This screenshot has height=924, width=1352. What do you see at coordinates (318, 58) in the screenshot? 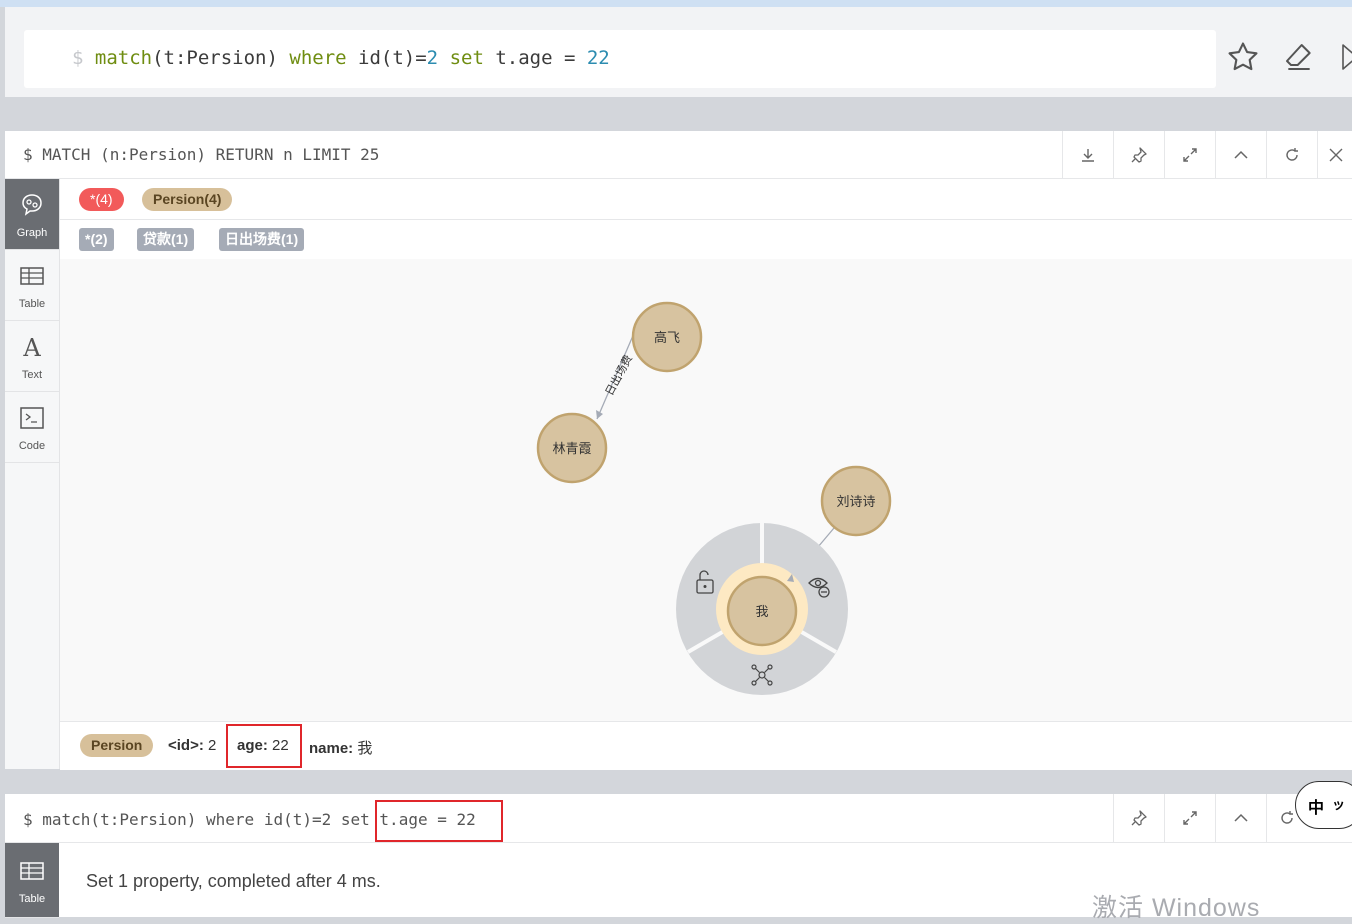
I see `keyword-where: where` at bounding box center [318, 58].